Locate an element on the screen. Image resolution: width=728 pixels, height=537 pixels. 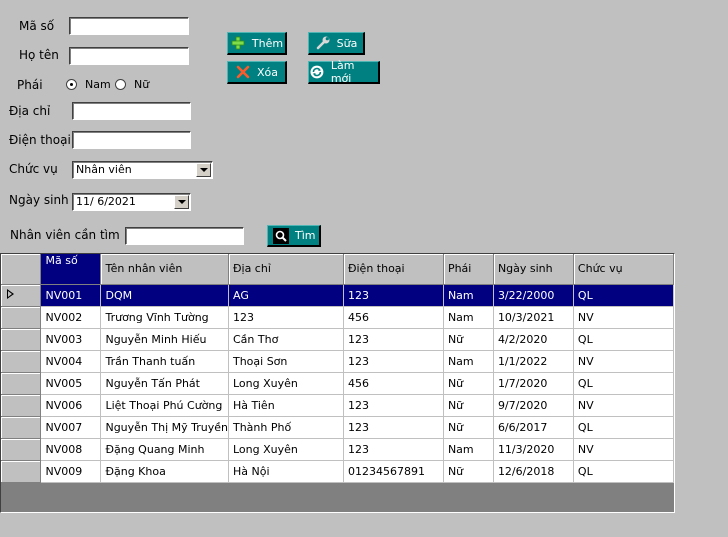
table-cell: Thành Phố is located at coordinates (286, 427).